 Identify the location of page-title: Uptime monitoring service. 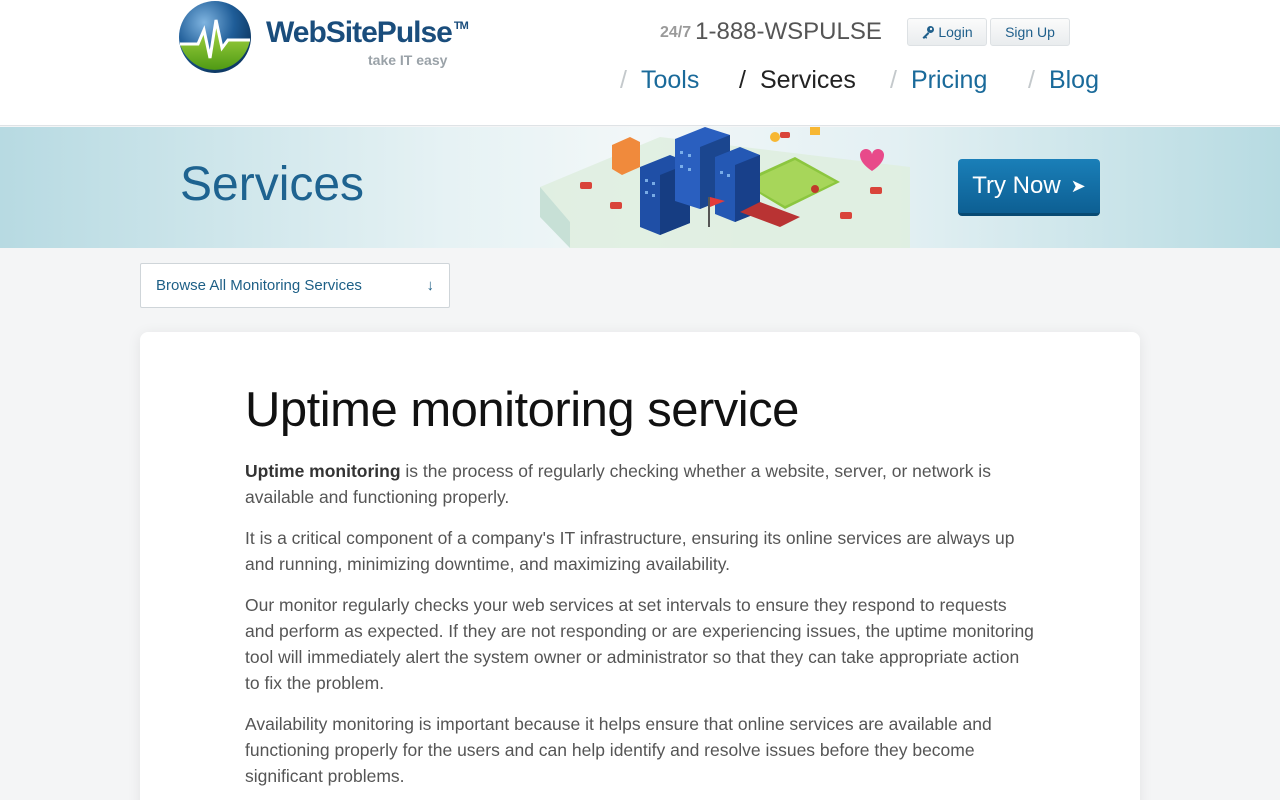
(522, 410).